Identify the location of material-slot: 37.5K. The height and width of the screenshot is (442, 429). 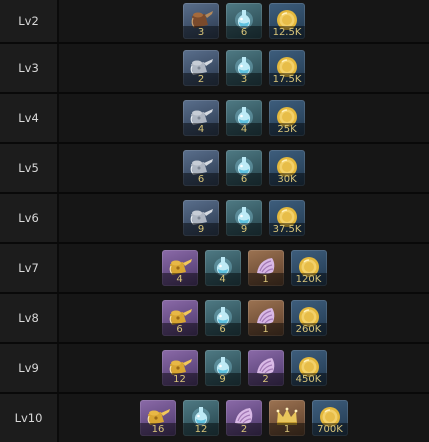
(287, 218).